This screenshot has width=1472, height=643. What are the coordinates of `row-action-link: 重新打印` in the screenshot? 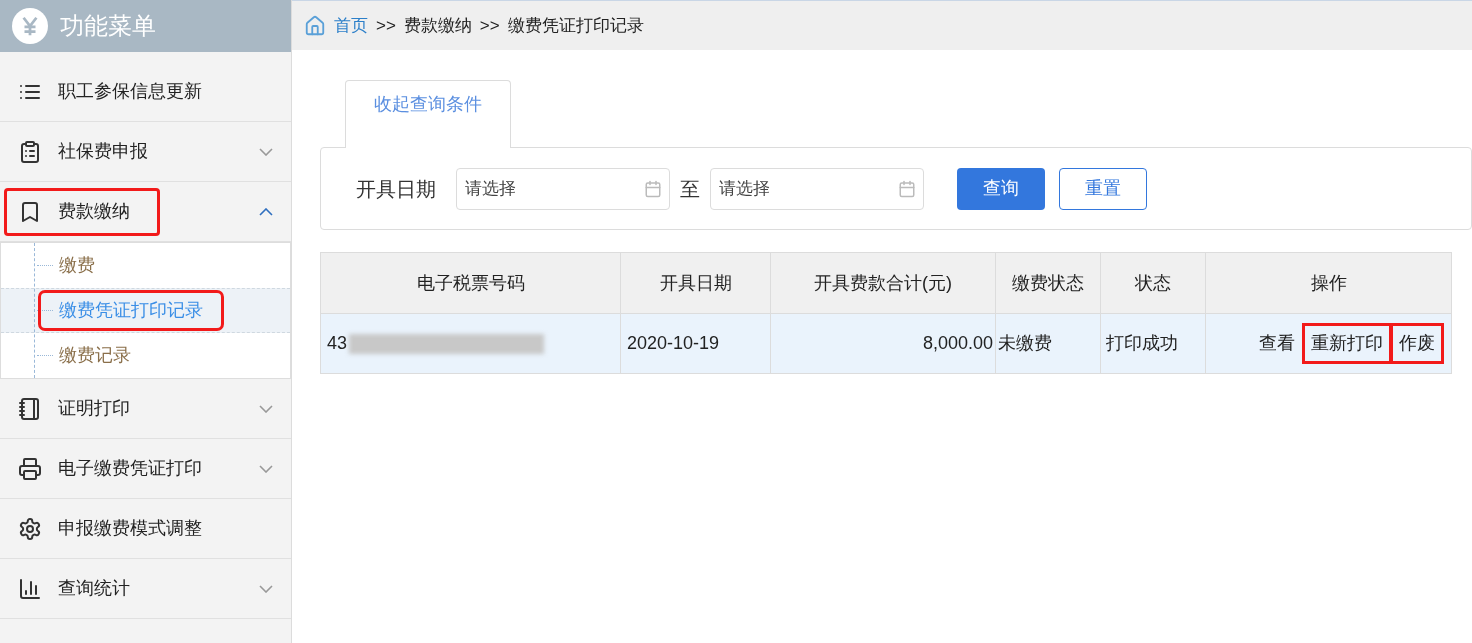 It's located at (1347, 343).